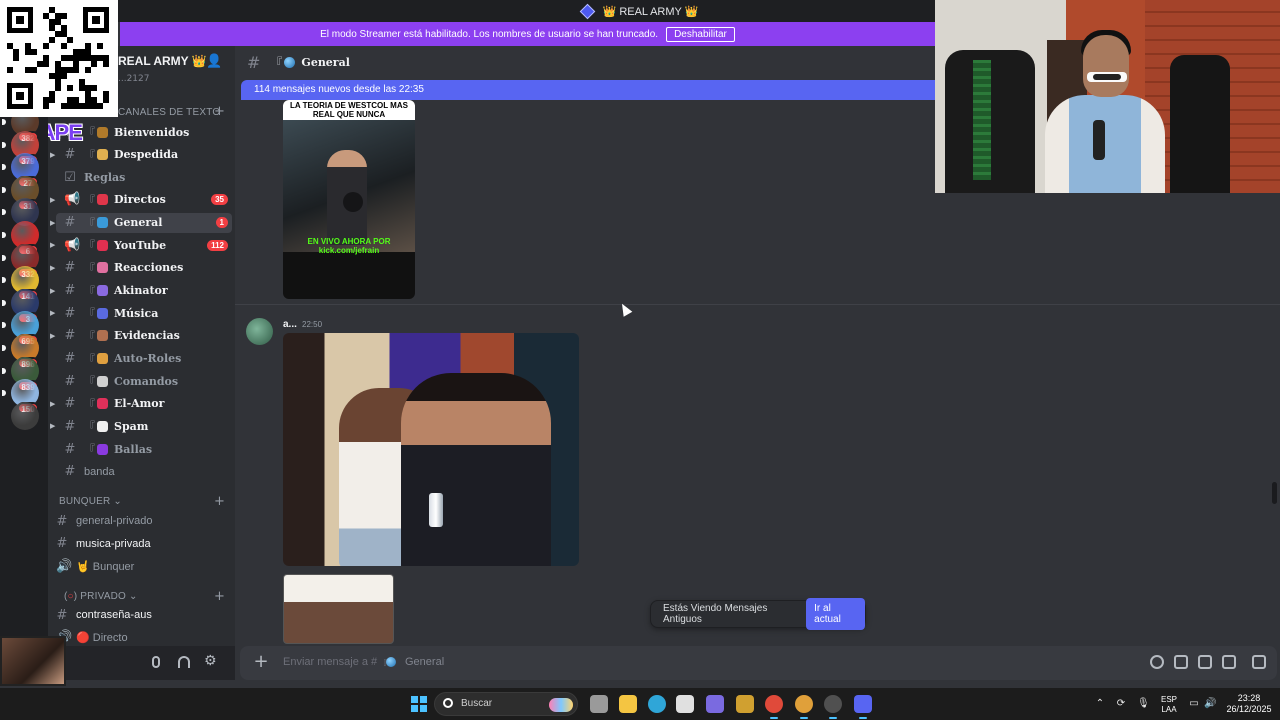 The width and height of the screenshot is (1280, 720). What do you see at coordinates (144, 472) in the screenshot?
I see `channel-item: # banda` at bounding box center [144, 472].